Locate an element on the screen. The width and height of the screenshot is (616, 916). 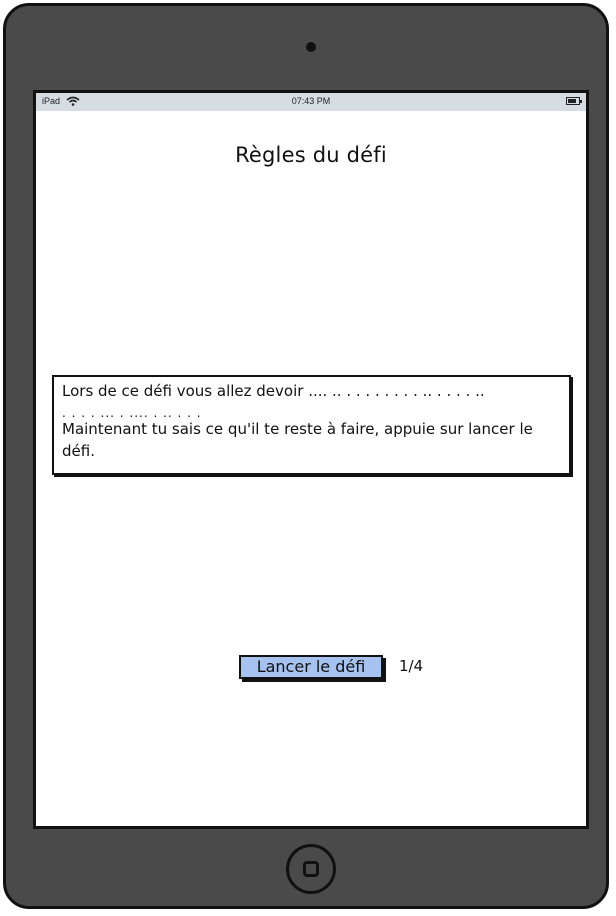
page-title: Règles du défi is located at coordinates (311, 155).